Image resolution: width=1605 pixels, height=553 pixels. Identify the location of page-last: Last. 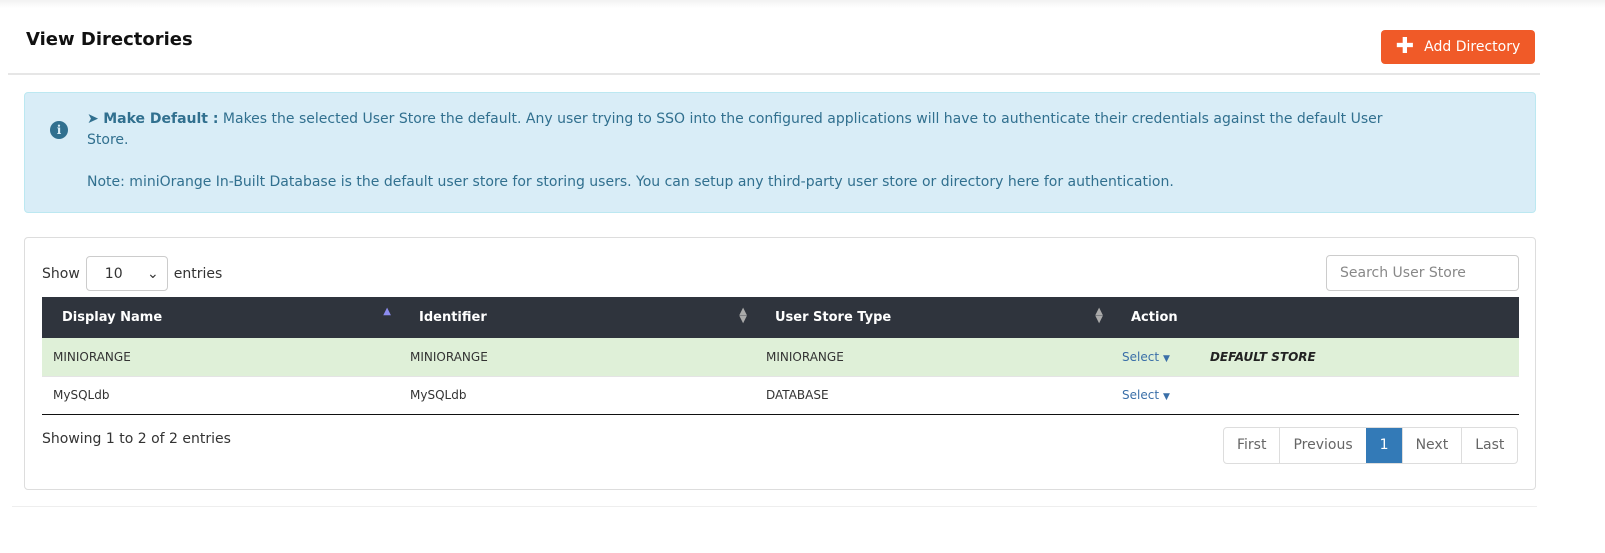
(1489, 445).